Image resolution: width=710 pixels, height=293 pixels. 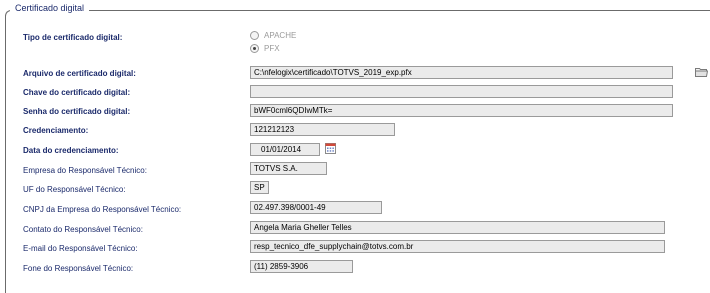 I want to click on data-credenciamento-field: 01/01/2014, so click(x=285, y=149).